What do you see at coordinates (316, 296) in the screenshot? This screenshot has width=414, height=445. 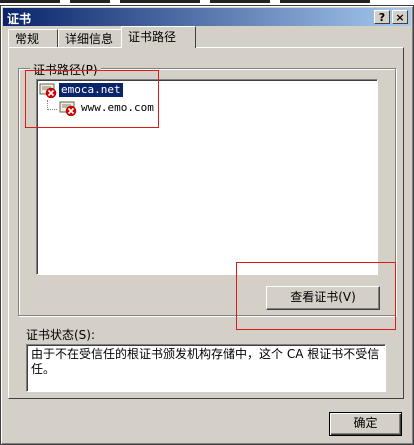 I see `annotation-highlight-button` at bounding box center [316, 296].